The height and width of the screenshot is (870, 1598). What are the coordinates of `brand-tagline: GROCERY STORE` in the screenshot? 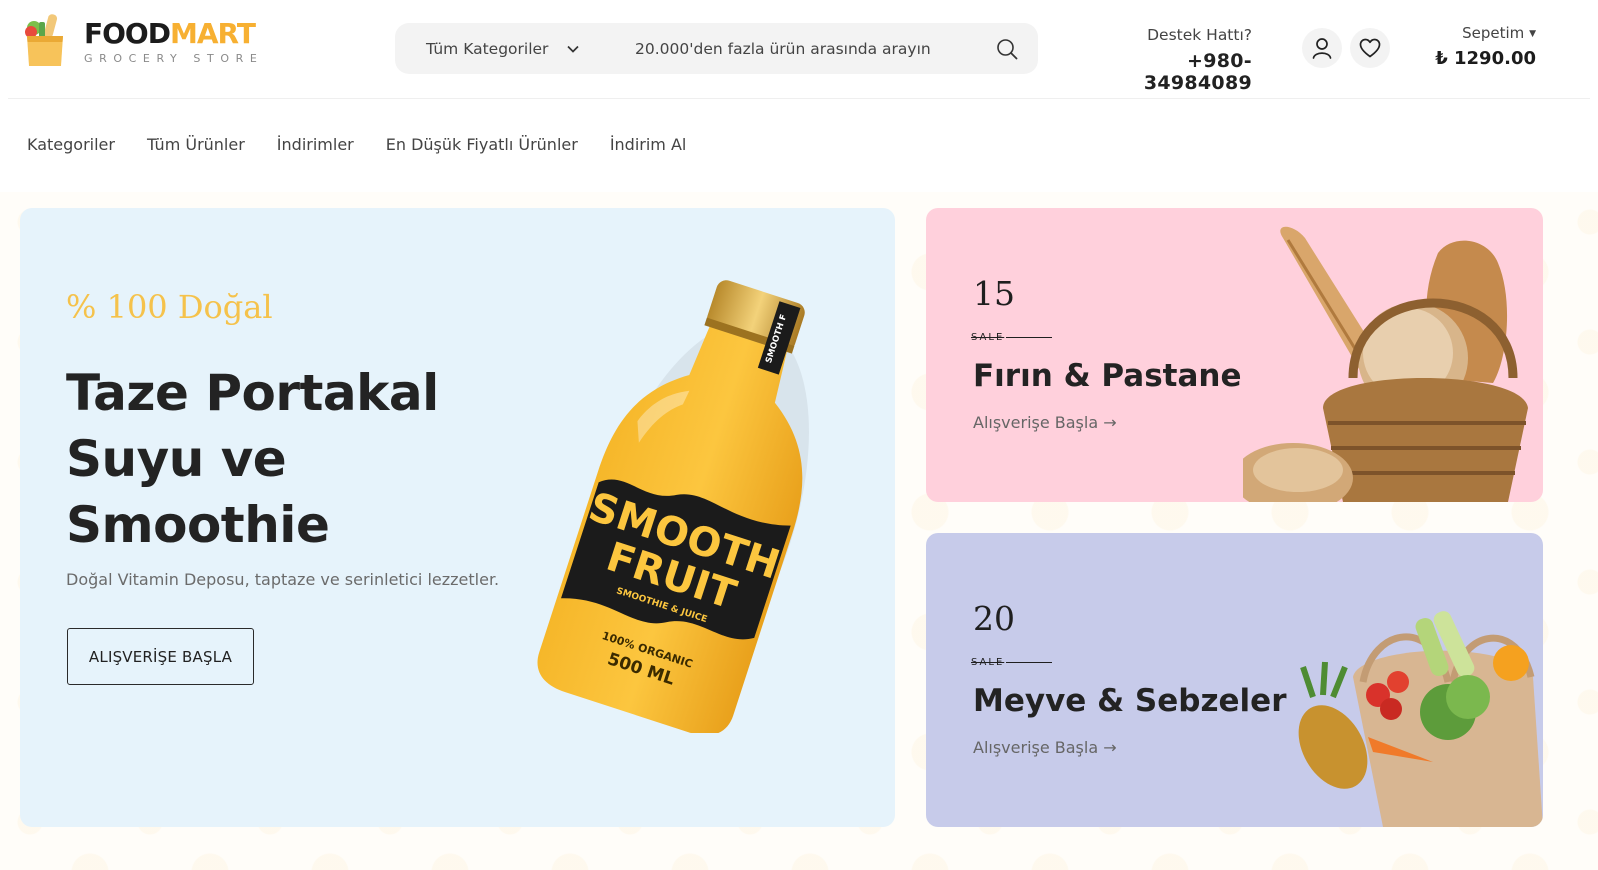 It's located at (174, 58).